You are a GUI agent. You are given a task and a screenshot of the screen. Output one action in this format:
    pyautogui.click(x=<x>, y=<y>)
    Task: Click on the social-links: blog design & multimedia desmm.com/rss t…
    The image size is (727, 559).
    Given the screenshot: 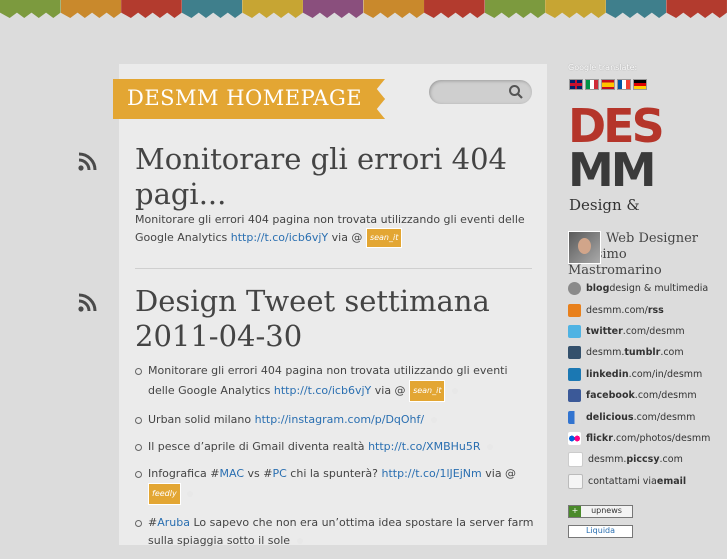 What is the action you would take?
    pyautogui.click(x=639, y=385)
    